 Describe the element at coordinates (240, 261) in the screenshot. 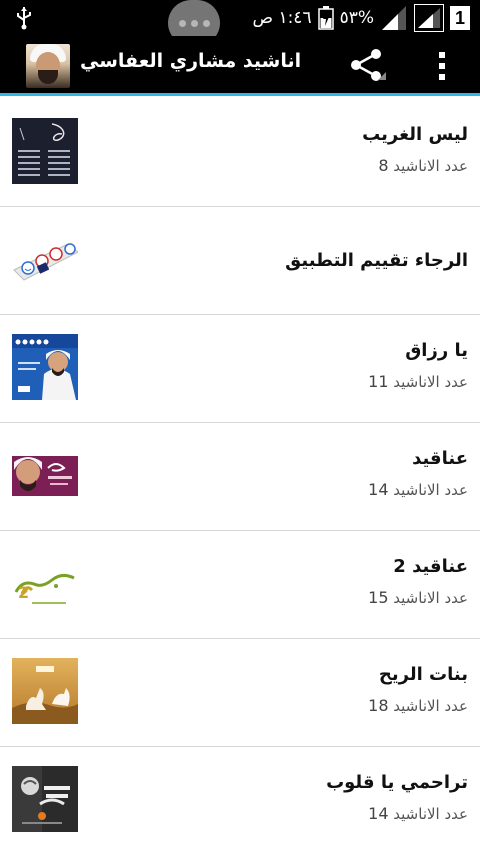

I see `list-item: الرجاء تقييم التطبيق` at that location.